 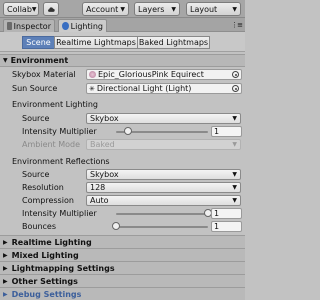 I want to click on intensity-slider-thumb, so click(x=127, y=131).